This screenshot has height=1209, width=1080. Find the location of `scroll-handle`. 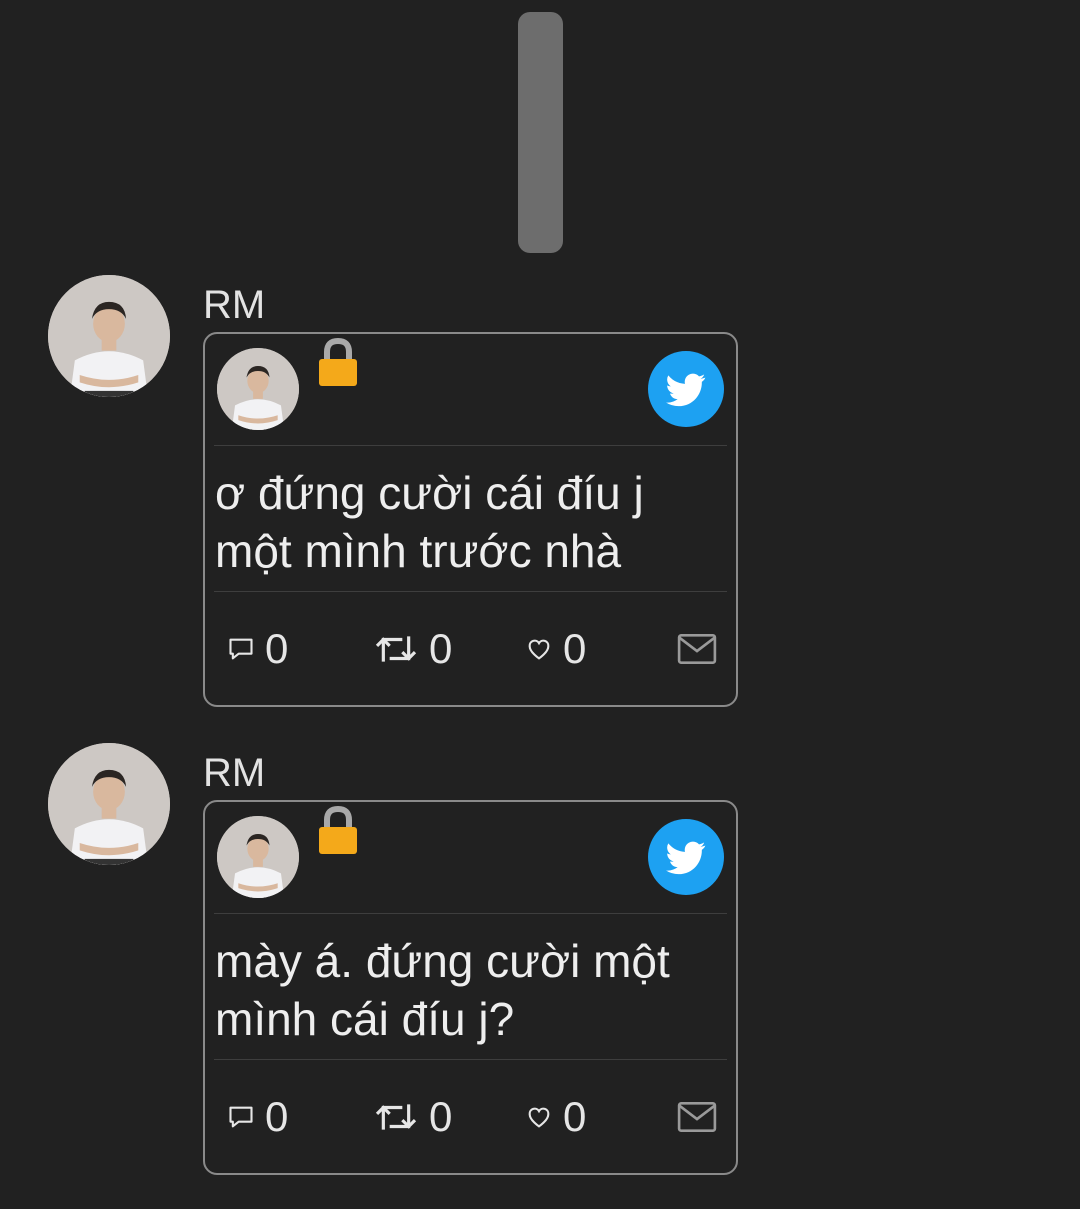

scroll-handle is located at coordinates (540, 132).